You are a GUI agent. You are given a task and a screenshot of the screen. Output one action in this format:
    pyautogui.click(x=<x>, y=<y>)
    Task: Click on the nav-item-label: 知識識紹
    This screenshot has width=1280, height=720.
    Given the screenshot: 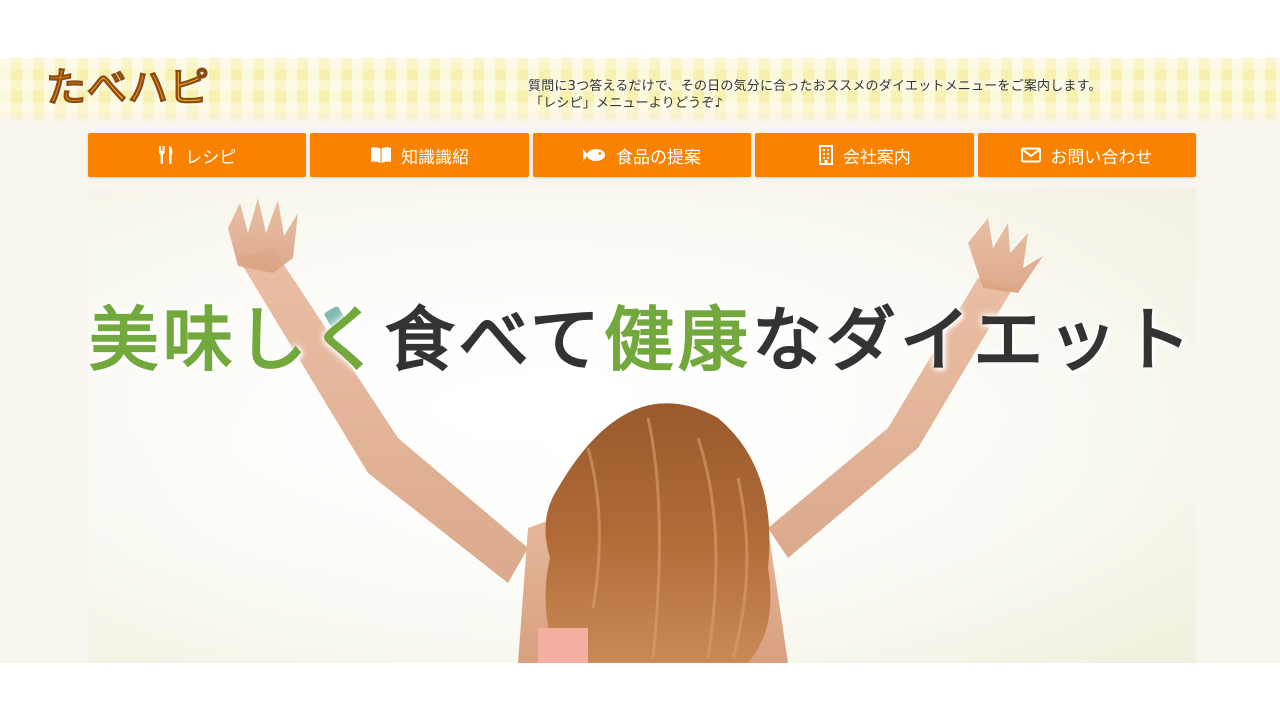 What is the action you would take?
    pyautogui.click(x=435, y=157)
    